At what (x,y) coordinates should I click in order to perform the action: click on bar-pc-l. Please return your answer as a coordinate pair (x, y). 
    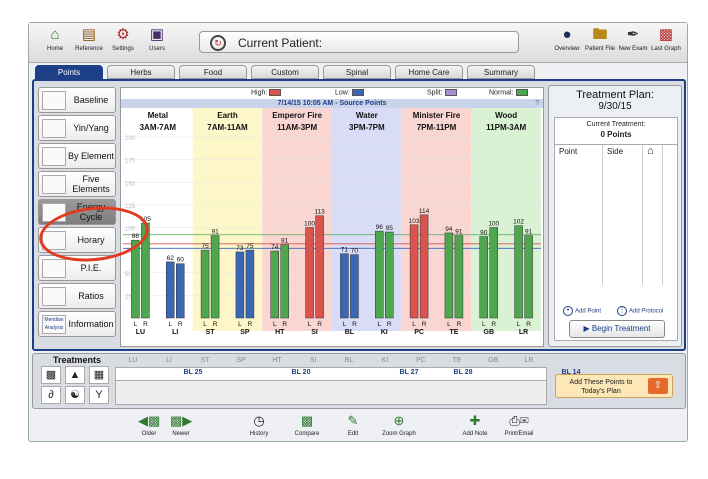
    Looking at the image, I should click on (414, 271).